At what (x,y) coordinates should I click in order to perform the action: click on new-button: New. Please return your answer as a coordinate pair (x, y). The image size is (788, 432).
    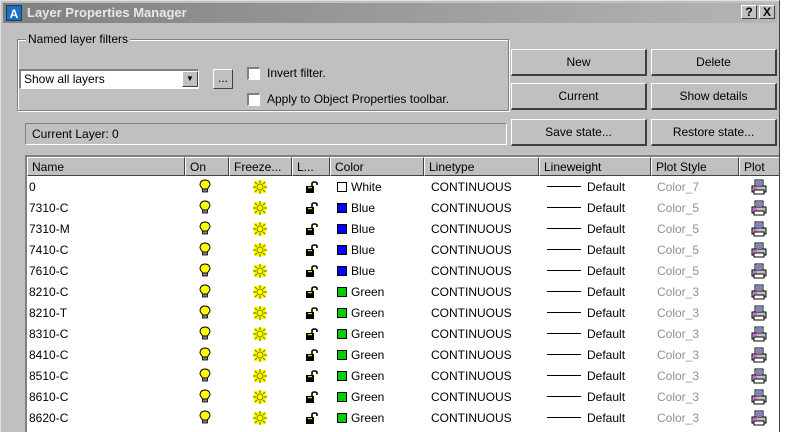
    Looking at the image, I should click on (579, 62).